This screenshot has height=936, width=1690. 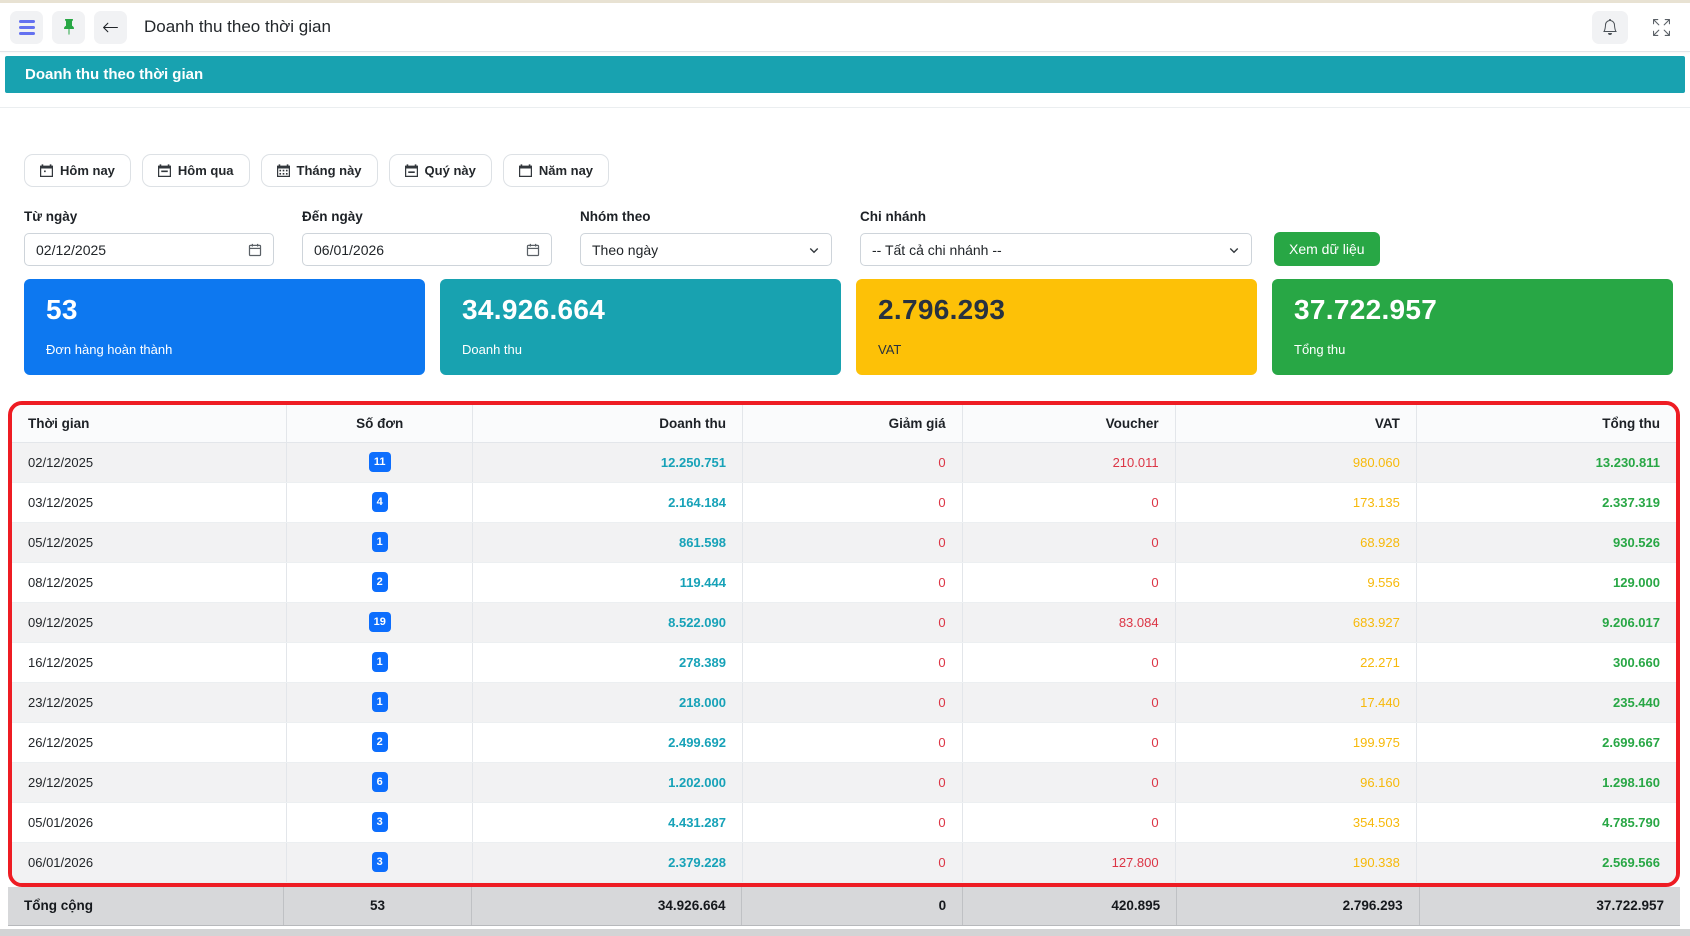 I want to click on column-header-discount: Giảm giá, so click(x=852, y=424).